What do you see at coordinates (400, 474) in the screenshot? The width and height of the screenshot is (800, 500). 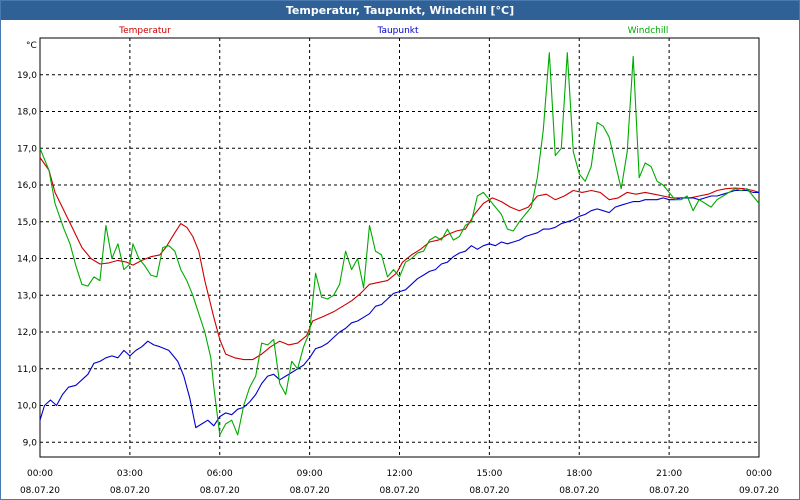 I see `x-tick-time-label: 12:00` at bounding box center [400, 474].